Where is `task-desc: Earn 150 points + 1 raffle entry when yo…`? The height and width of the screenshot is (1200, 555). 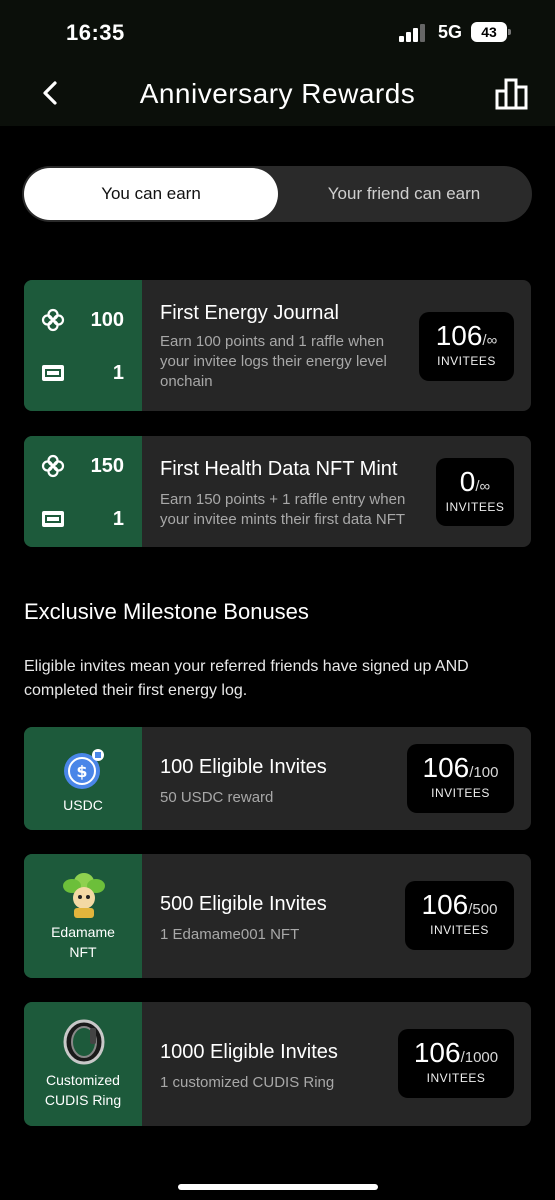
task-desc: Earn 150 points + 1 raffle entry when yo… is located at coordinates (283, 509).